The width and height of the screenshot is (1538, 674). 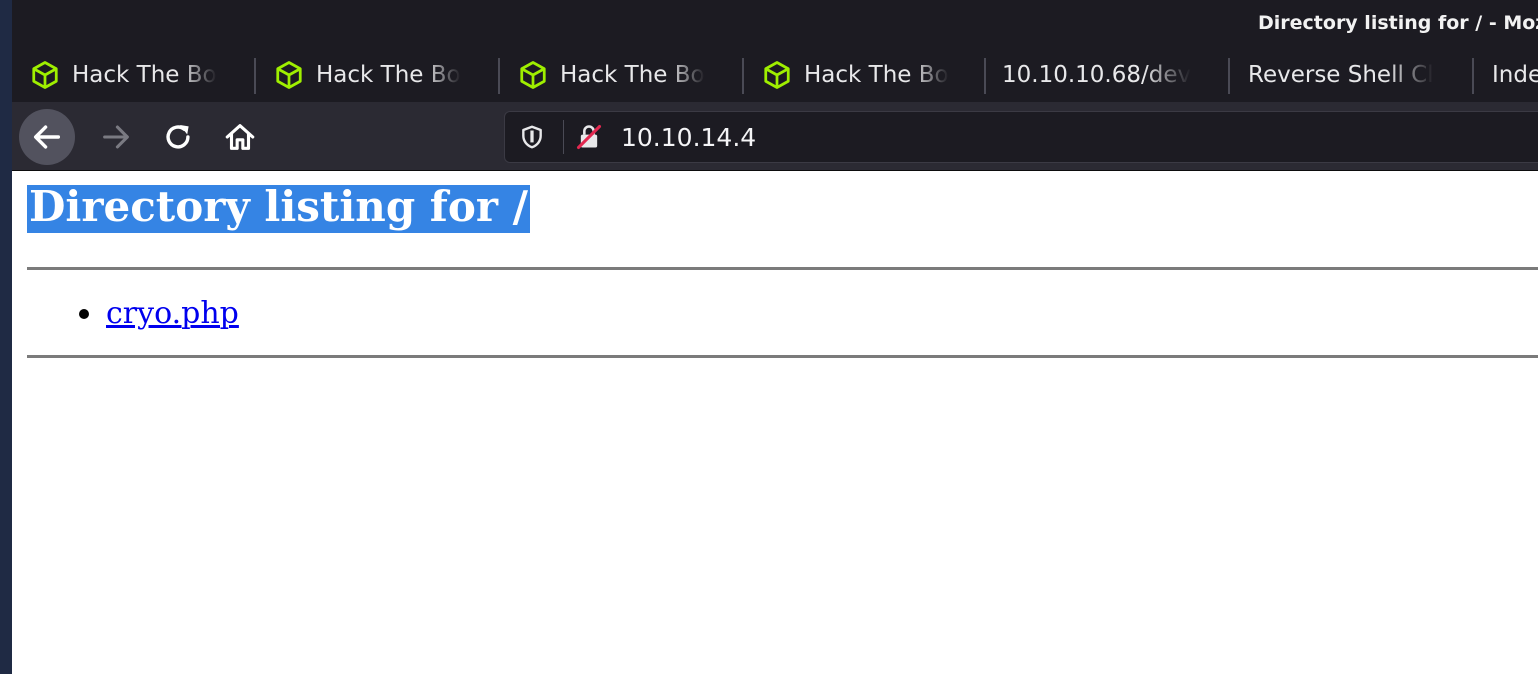 I want to click on window-title: Directory listing for / - Mozi, so click(x=1398, y=23).